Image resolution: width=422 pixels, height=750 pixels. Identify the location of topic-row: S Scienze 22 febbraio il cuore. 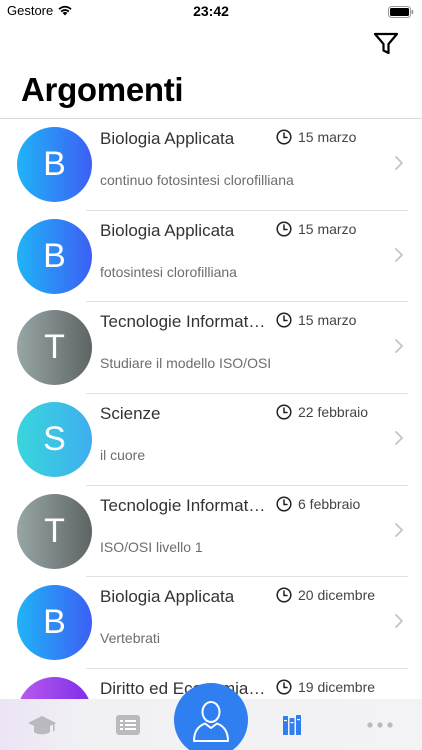
(211, 440).